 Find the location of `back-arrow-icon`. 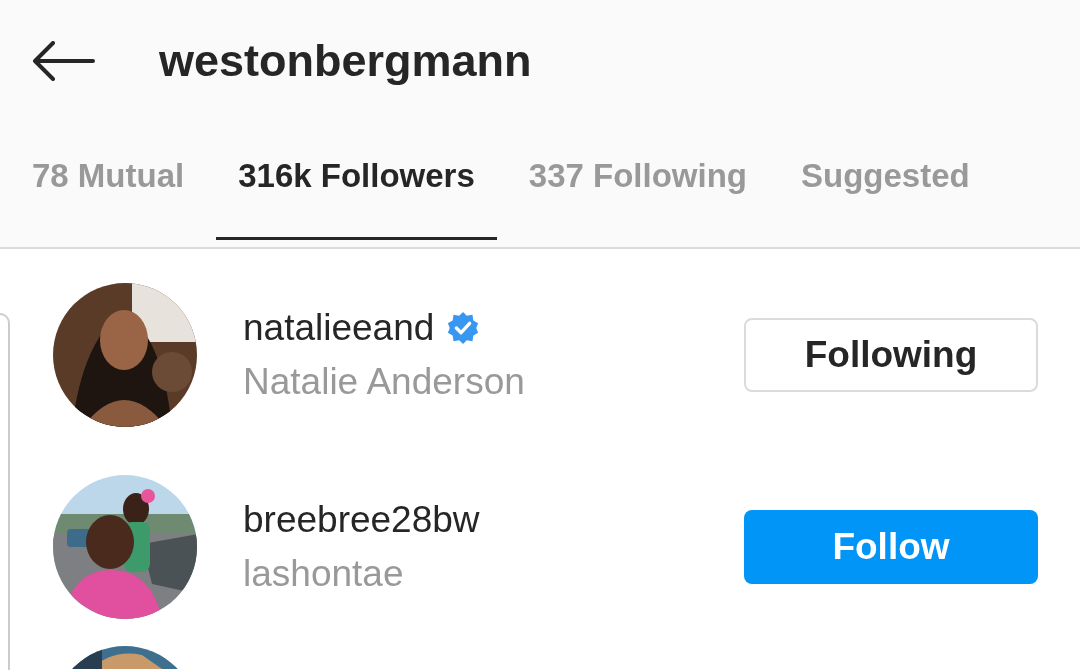

back-arrow-icon is located at coordinates (63, 61).